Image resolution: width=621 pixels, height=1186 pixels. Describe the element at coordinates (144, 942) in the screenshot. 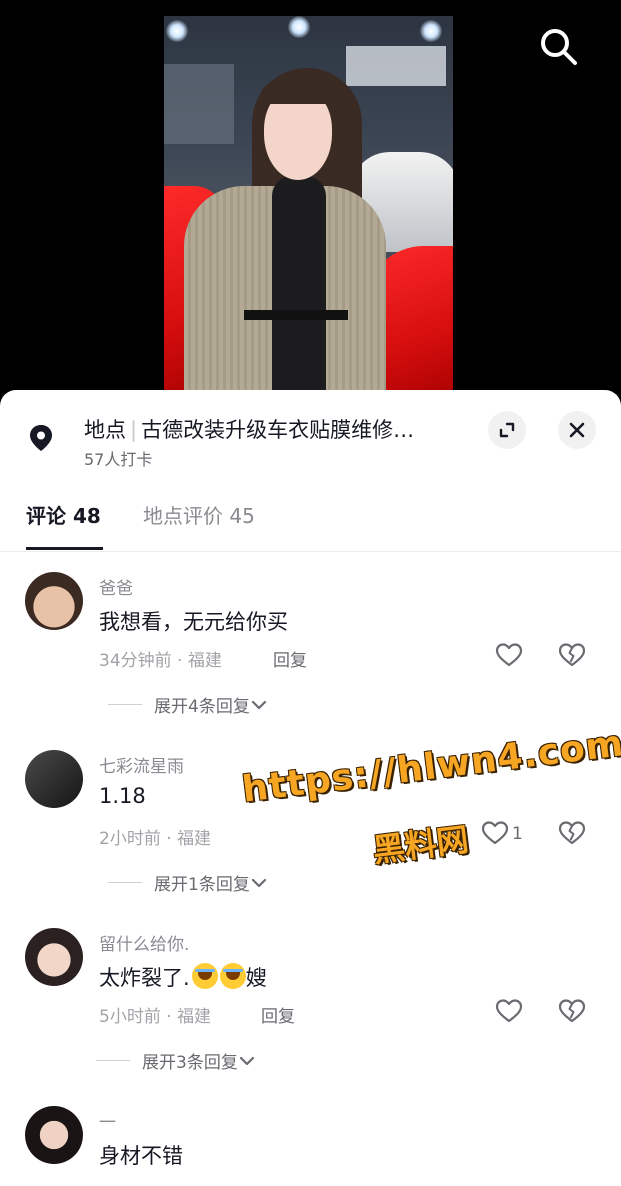

I see `comment-author: 留什么给你.` at that location.